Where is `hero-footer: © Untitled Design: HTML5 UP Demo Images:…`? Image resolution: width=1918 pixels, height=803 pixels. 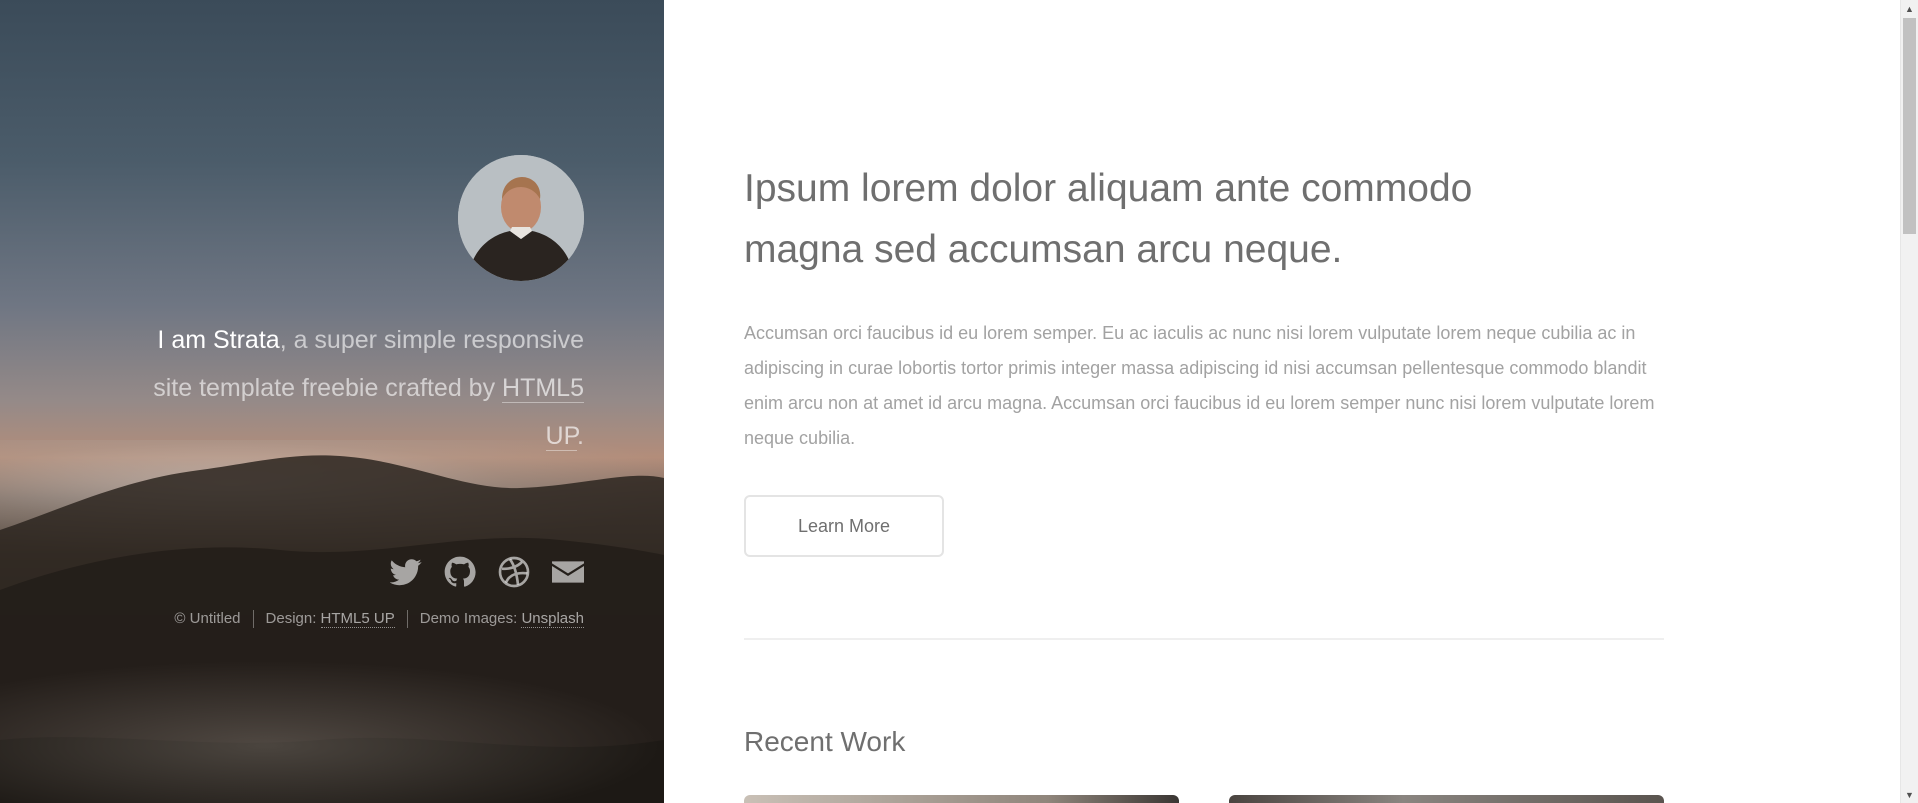
hero-footer: © Untitled Design: HTML5 UP Demo Images:… is located at coordinates (324, 592).